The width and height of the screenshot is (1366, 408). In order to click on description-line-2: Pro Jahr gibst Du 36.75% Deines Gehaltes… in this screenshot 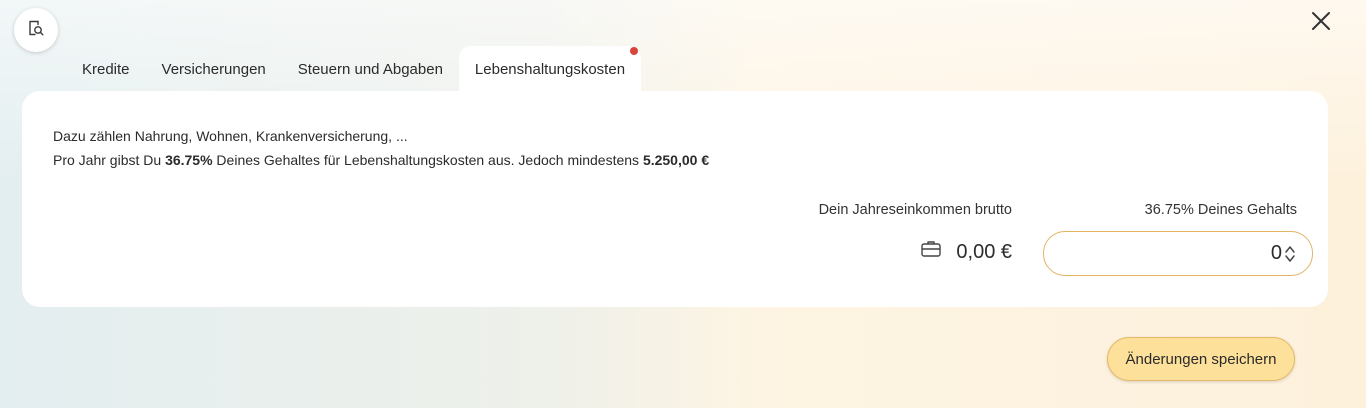, I will do `click(381, 160)`.